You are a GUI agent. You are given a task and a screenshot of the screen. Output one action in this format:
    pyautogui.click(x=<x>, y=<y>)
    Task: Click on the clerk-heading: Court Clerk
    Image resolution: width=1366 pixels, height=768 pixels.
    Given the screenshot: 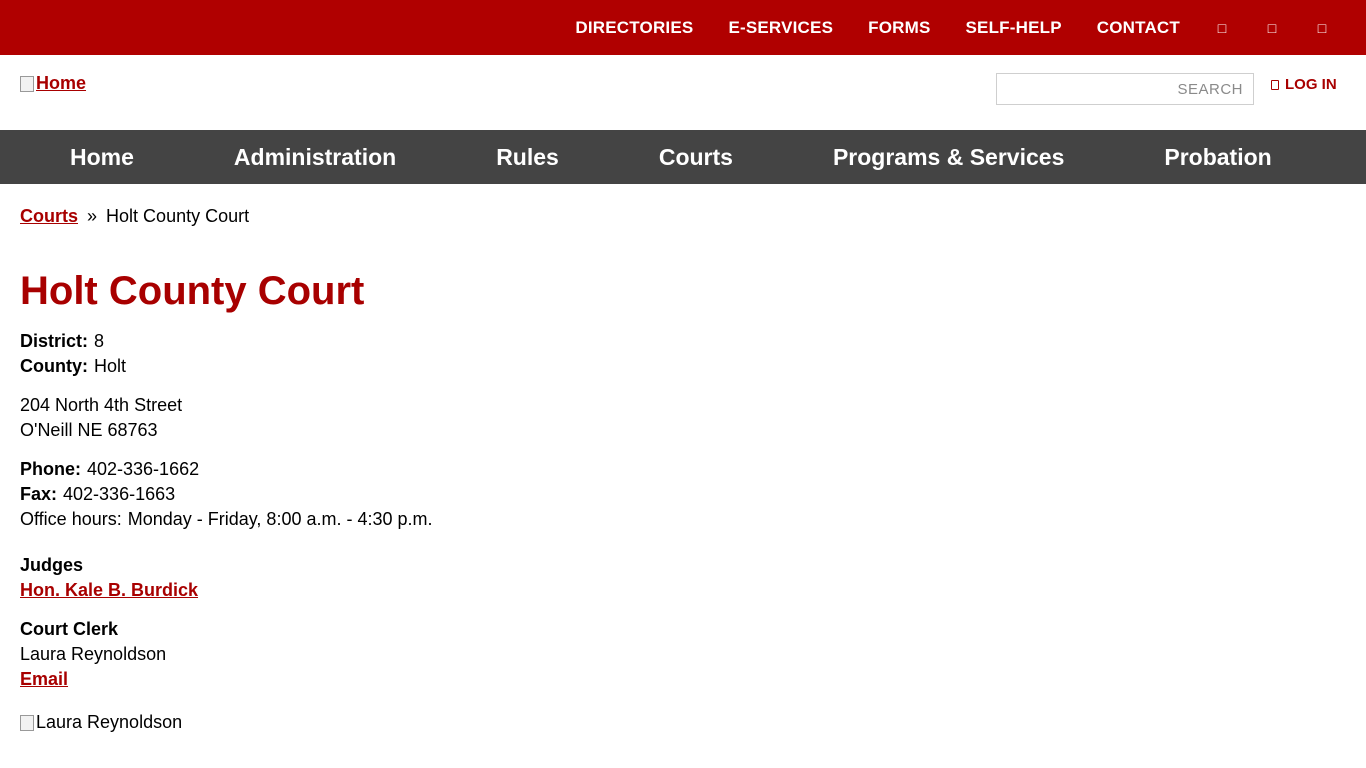 What is the action you would take?
    pyautogui.click(x=69, y=629)
    